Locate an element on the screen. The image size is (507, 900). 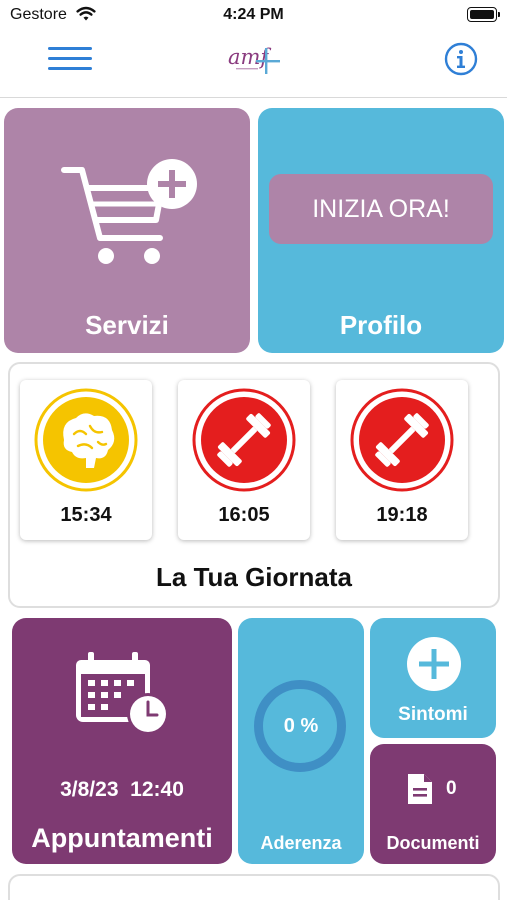
status-bar: Gestore 4:24 PM is located at coordinates (253, 16).